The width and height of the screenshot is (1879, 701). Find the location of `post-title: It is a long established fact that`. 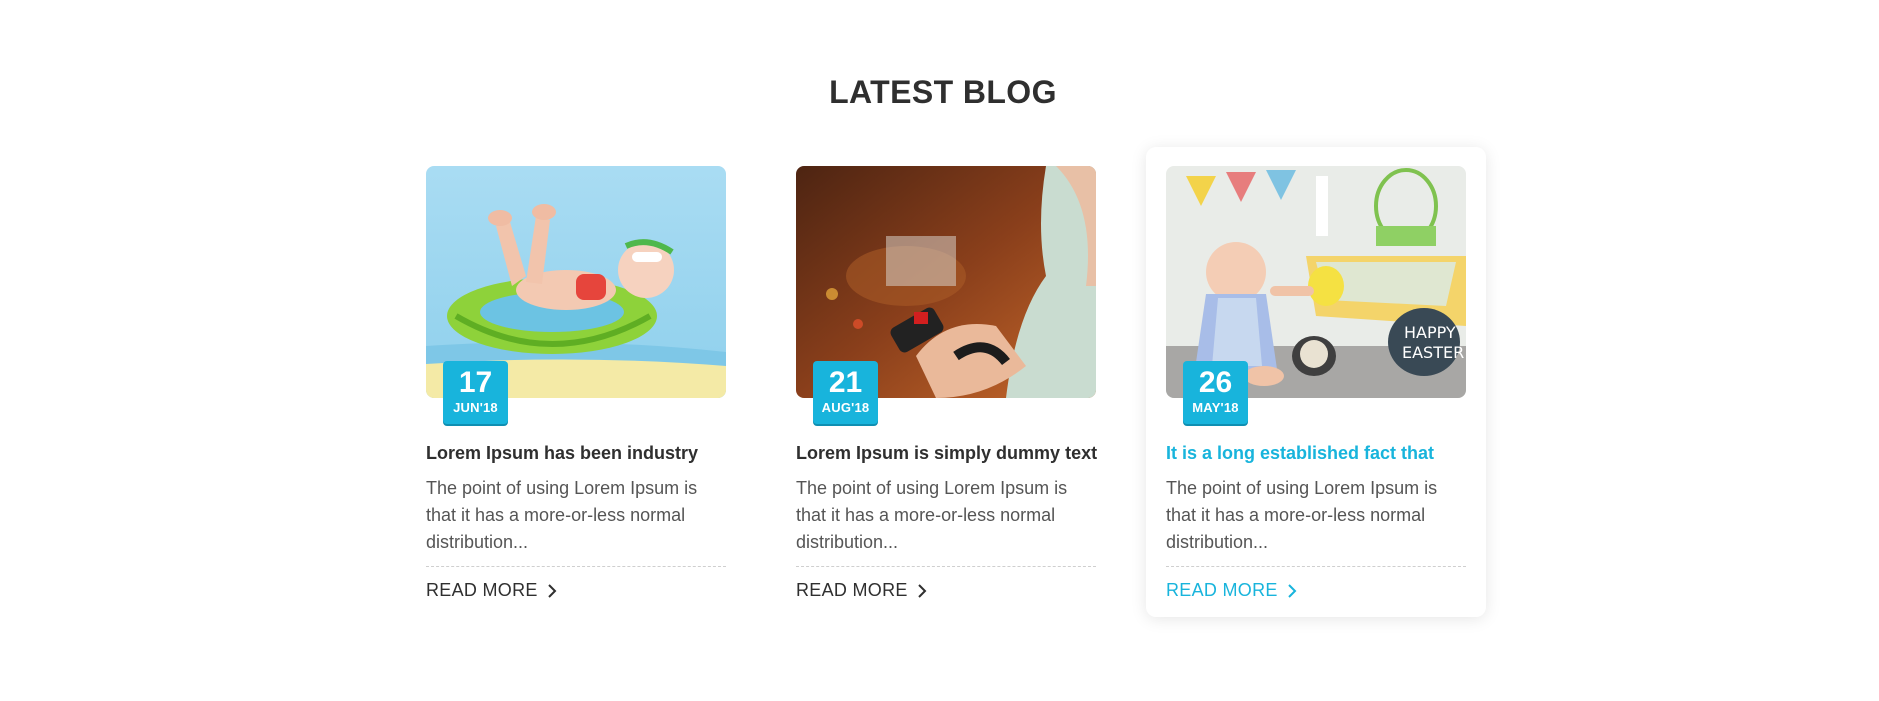

post-title: It is a long established fact that is located at coordinates (1321, 453).